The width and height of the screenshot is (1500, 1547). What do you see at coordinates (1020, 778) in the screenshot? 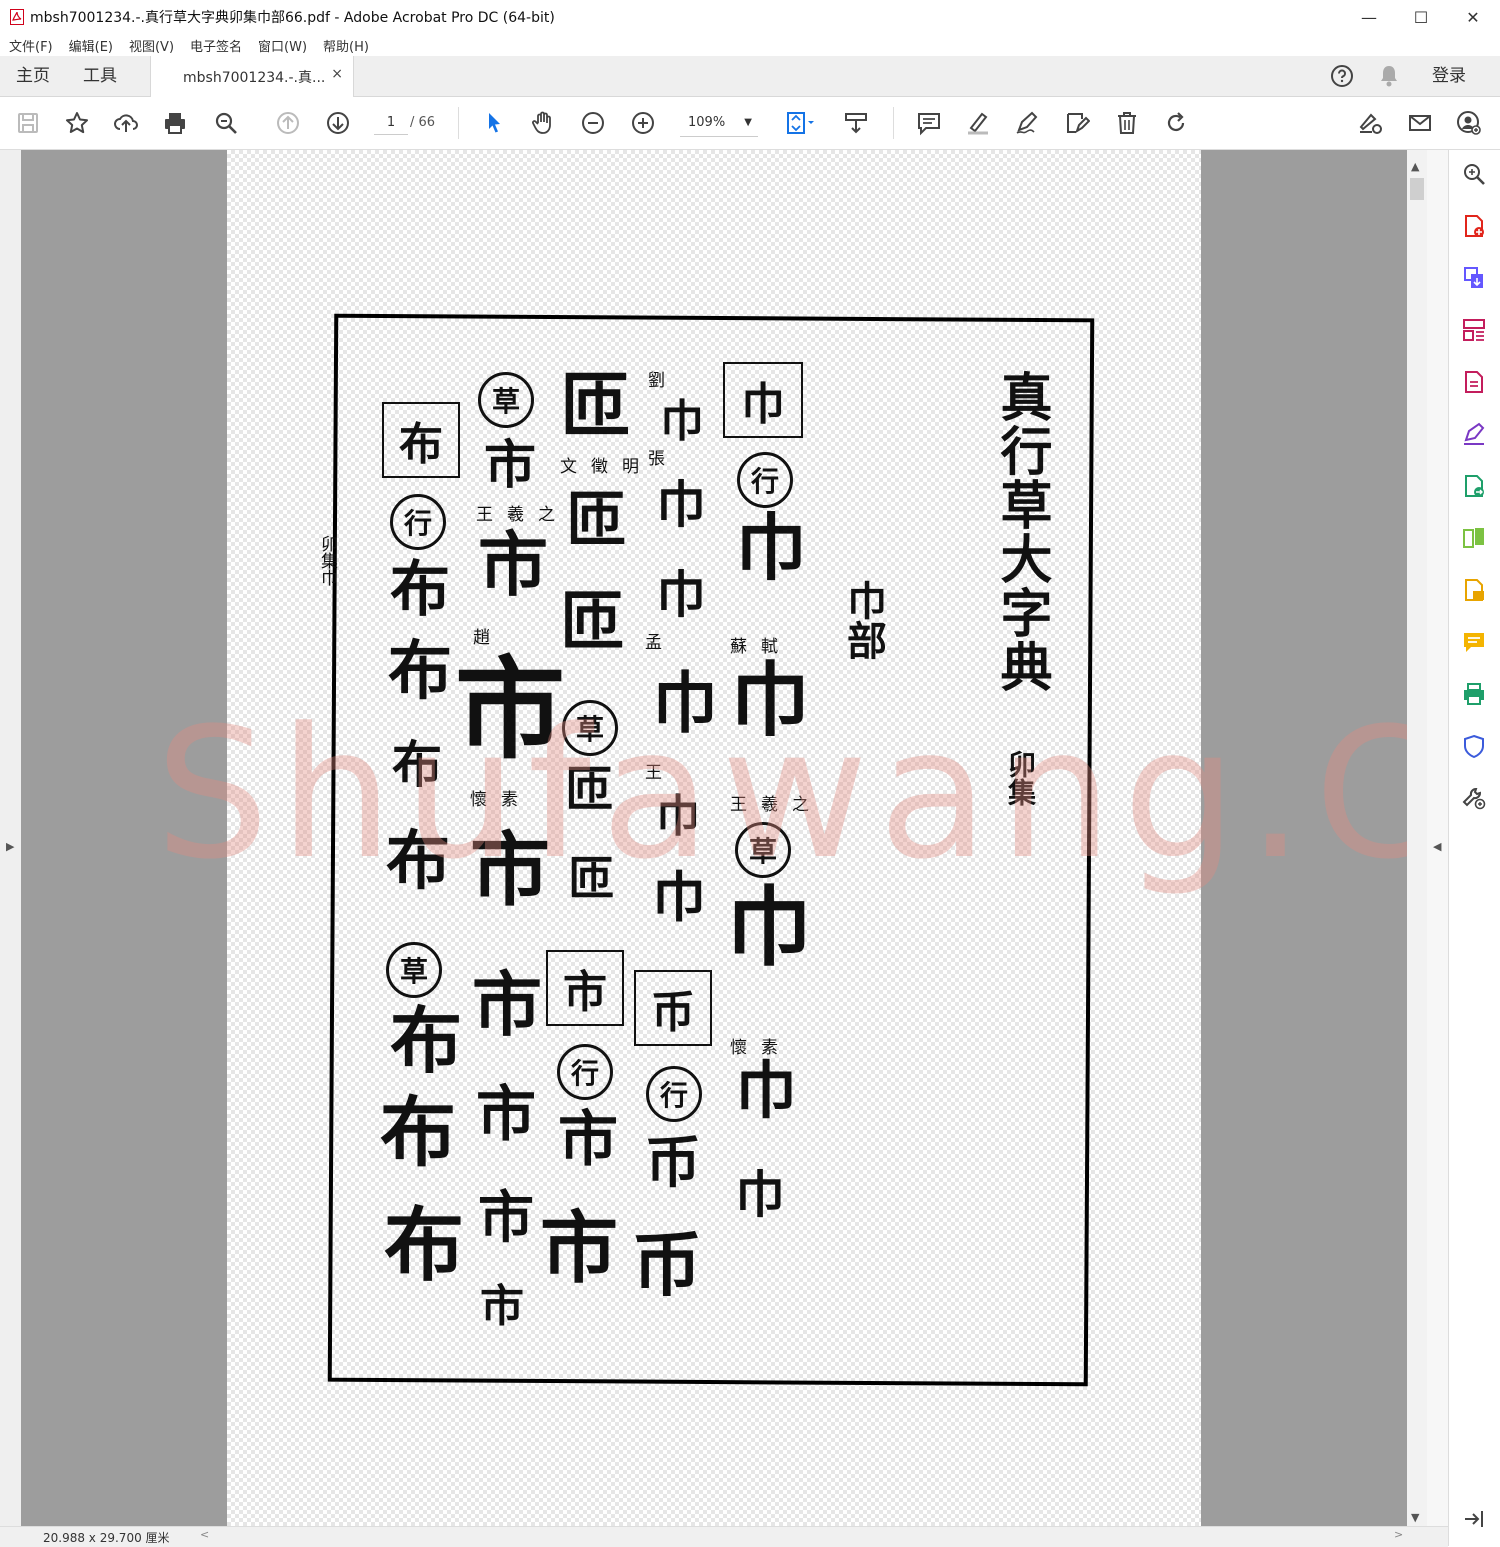
I see `volume-label: 卯集` at bounding box center [1020, 778].